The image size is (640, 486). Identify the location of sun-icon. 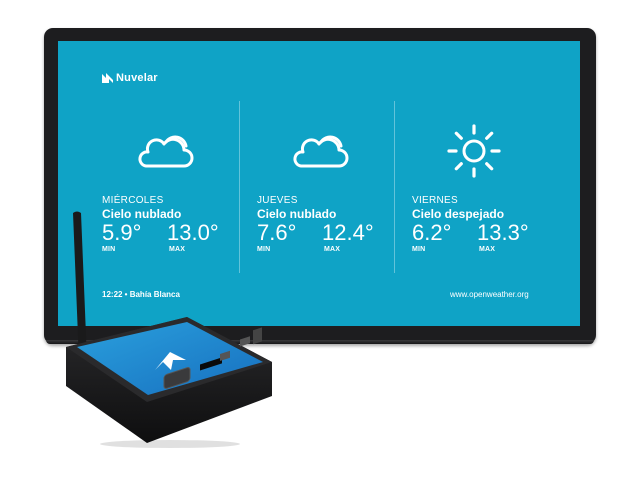
(474, 151).